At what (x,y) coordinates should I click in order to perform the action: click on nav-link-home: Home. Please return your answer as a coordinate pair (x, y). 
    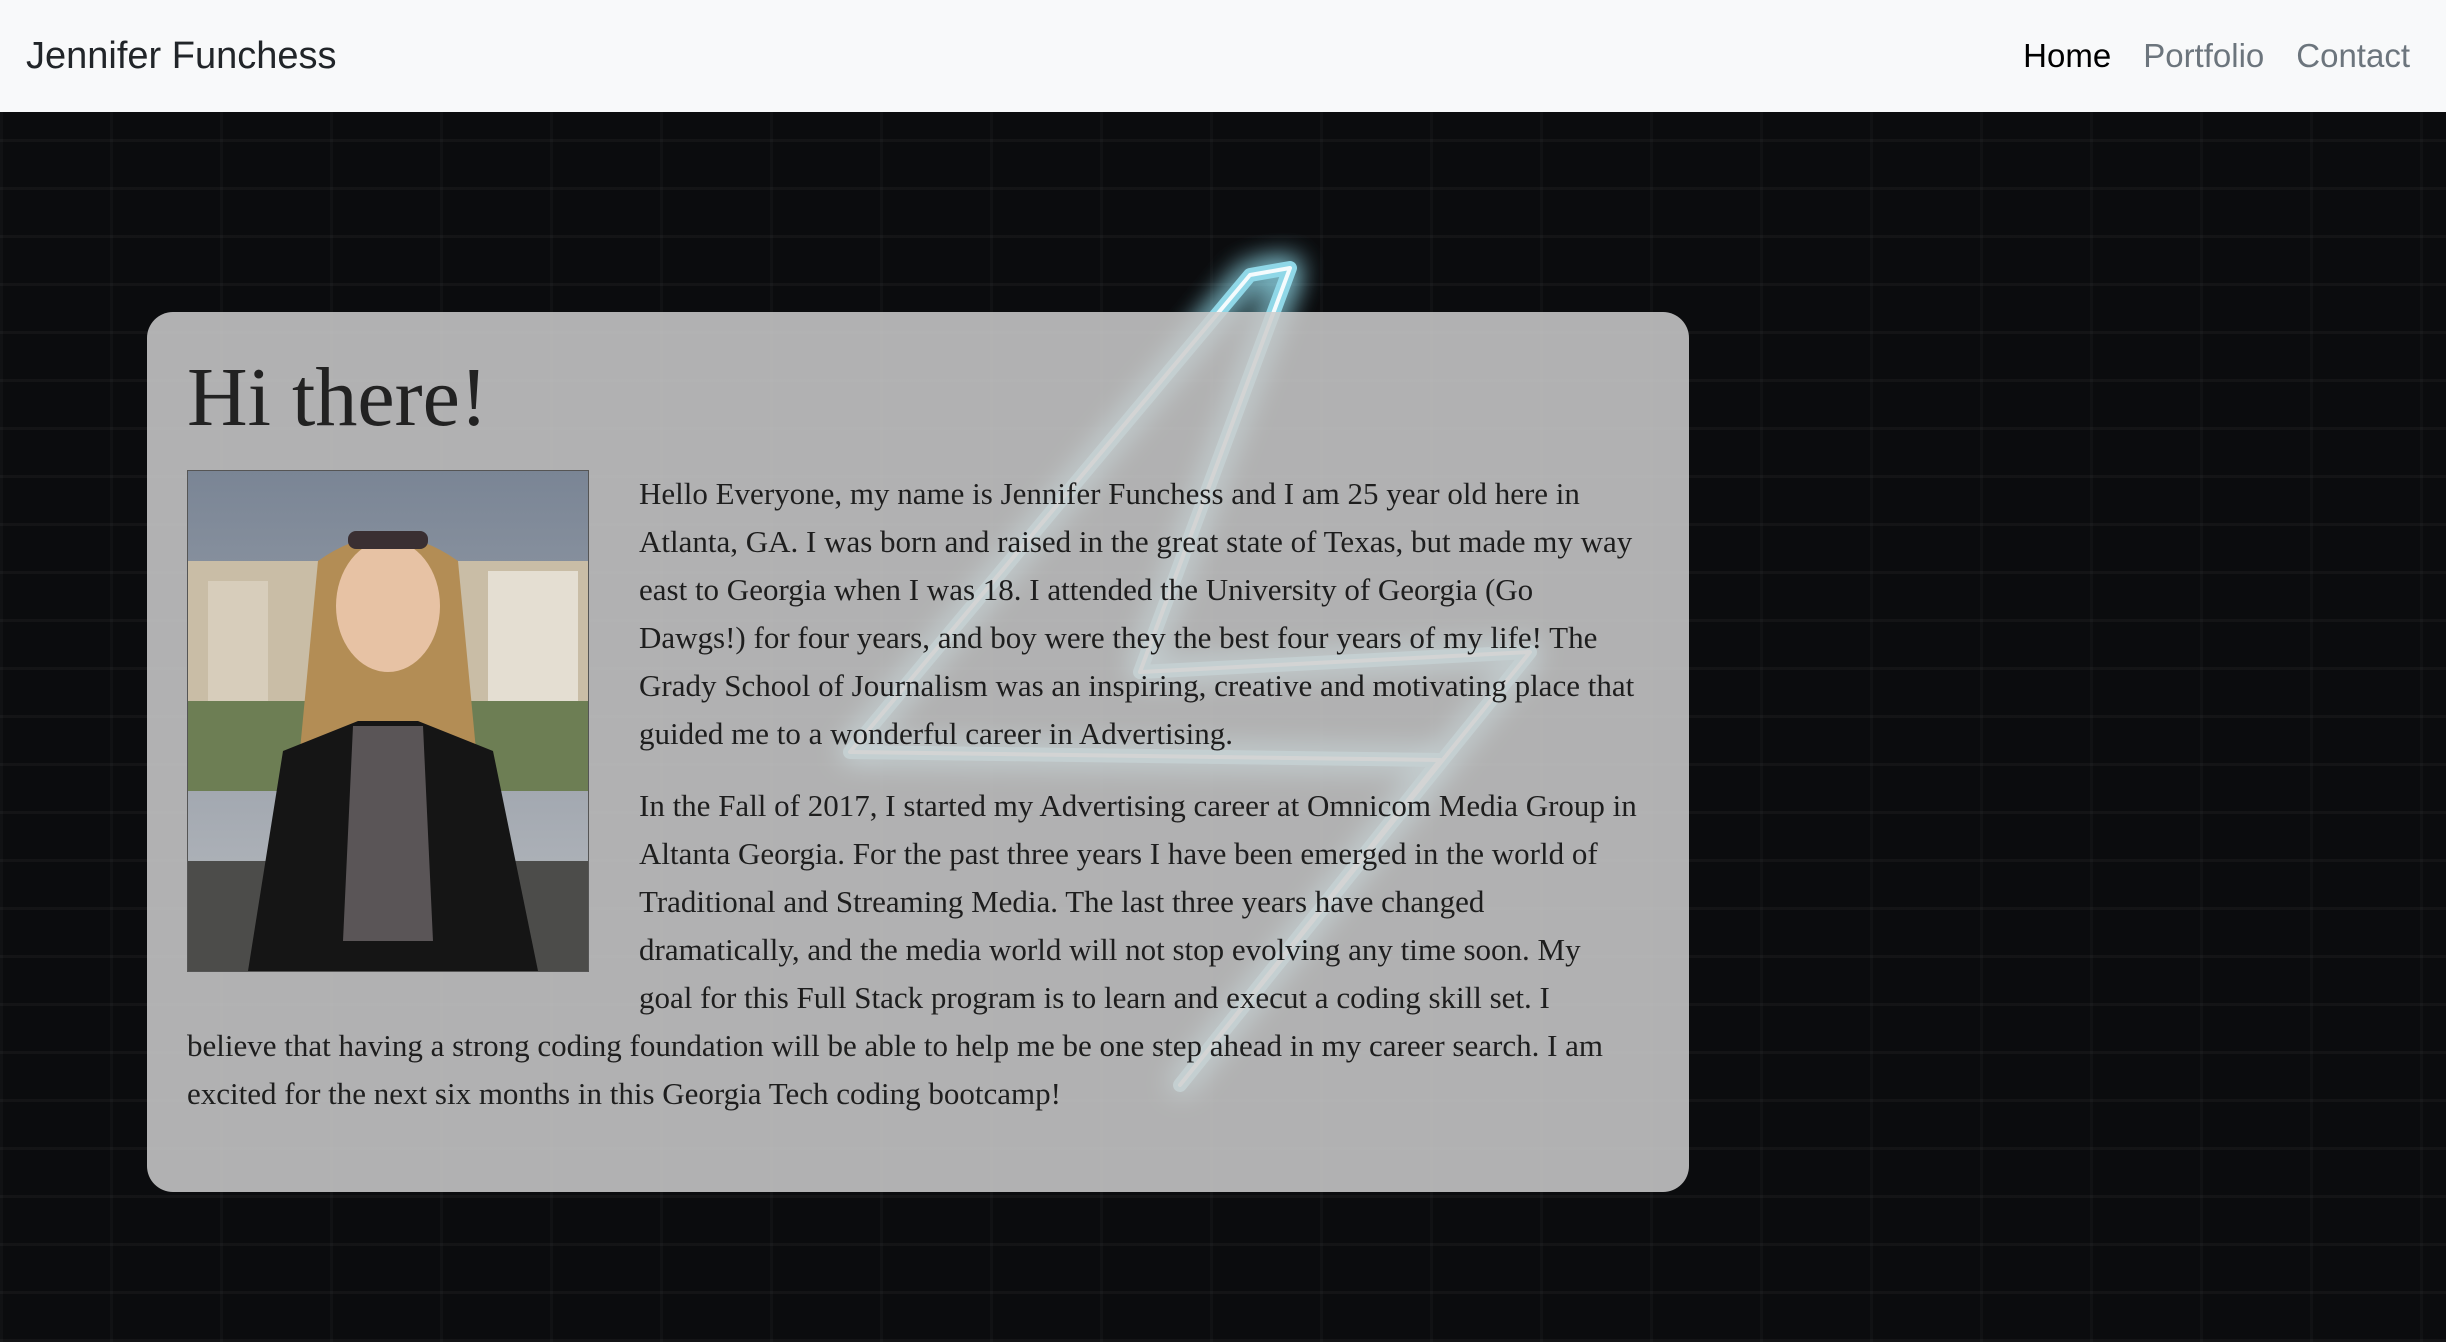
    Looking at the image, I should click on (2067, 56).